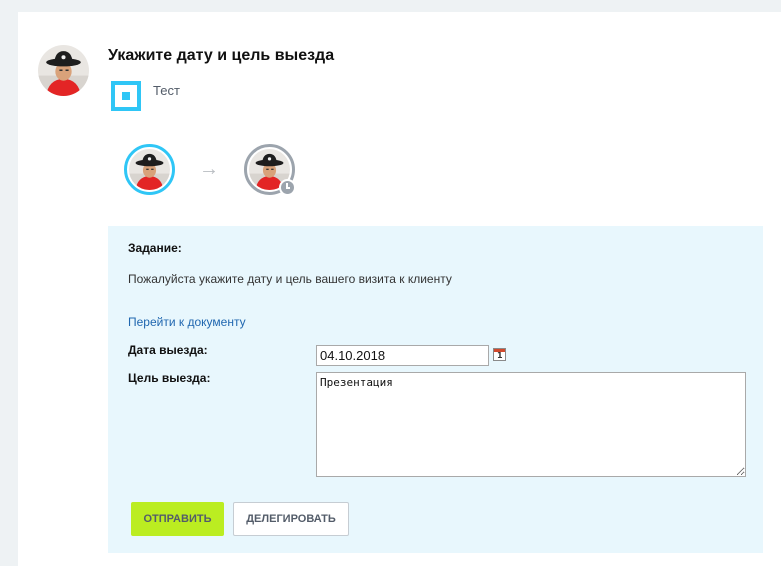 The image size is (781, 566). I want to click on task-title: Укажите дату и цель выезда, so click(221, 55).